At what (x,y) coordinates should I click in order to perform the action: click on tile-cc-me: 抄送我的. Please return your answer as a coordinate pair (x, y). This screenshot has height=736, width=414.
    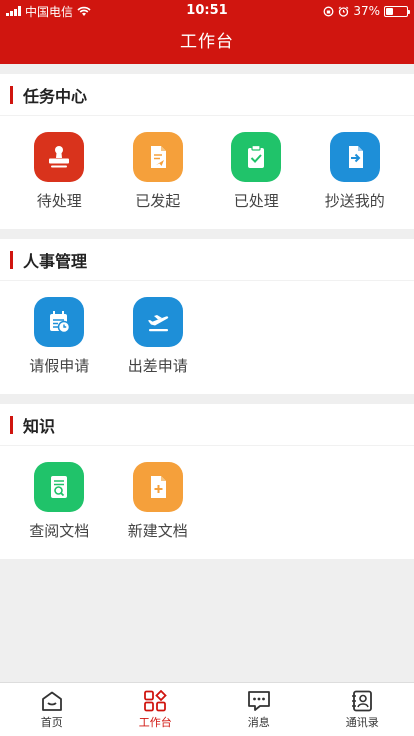
    Looking at the image, I should click on (355, 171).